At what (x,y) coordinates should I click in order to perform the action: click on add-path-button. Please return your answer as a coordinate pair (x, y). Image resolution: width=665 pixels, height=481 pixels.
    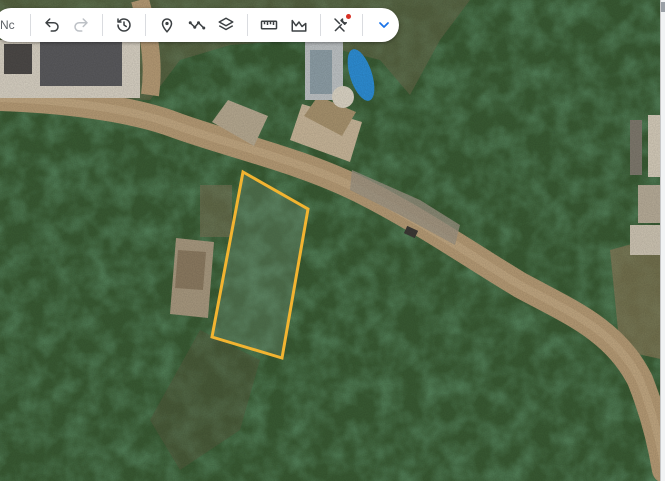
    Looking at the image, I should click on (197, 25).